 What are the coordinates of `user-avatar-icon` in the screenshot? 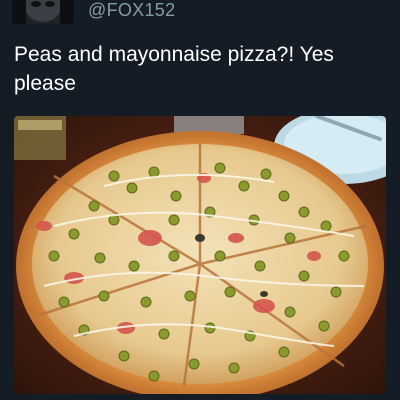 It's located at (43, 12).